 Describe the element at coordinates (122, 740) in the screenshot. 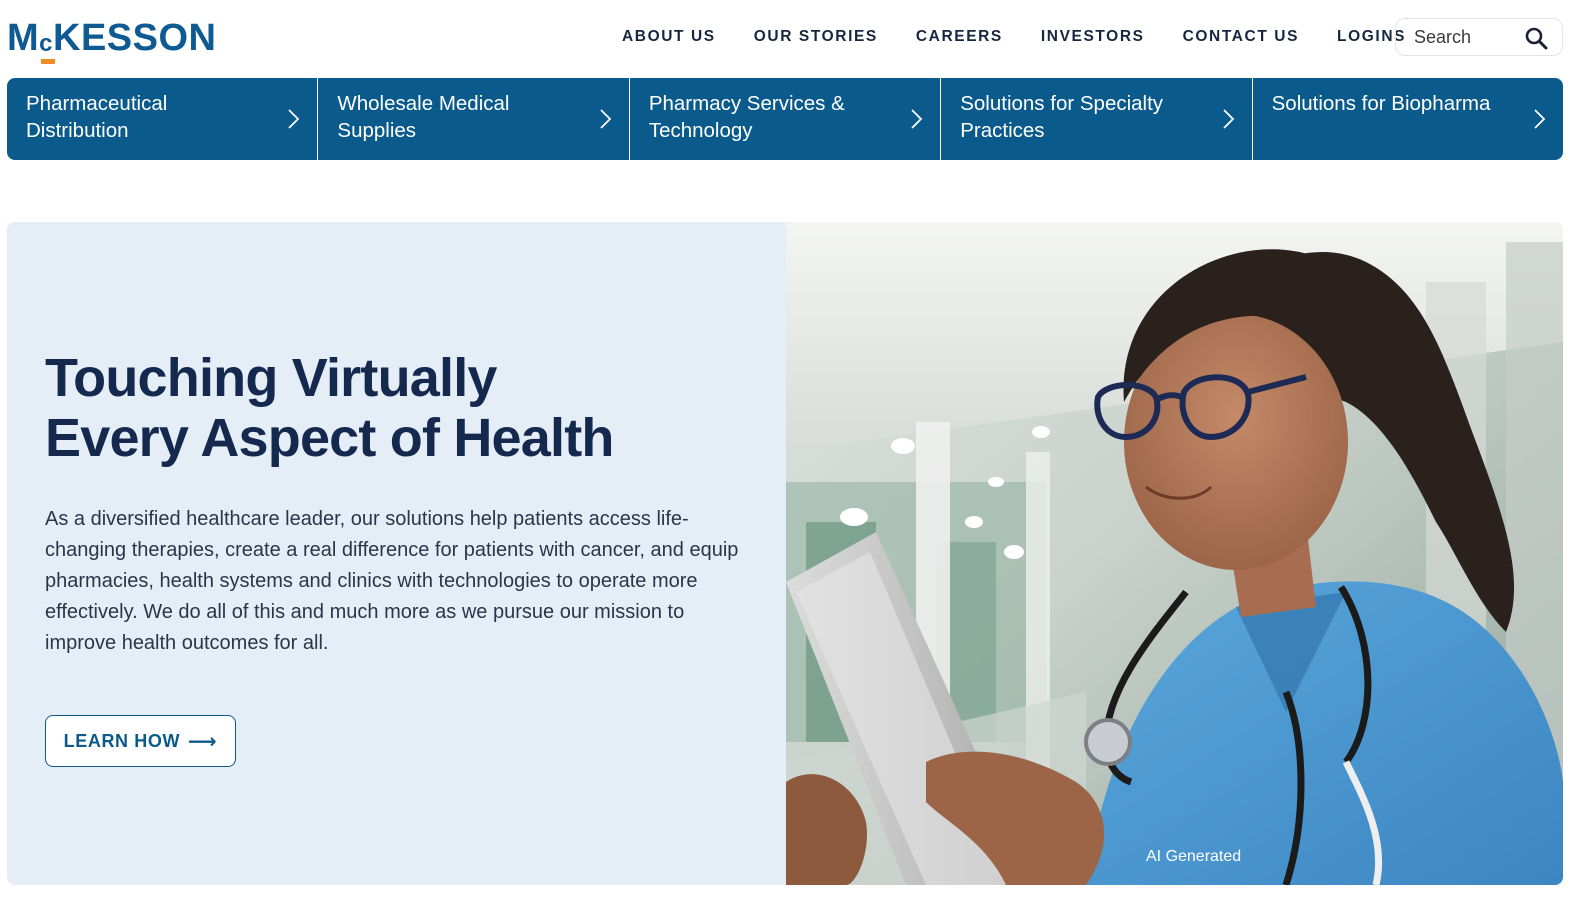

I see `learn-how-label: LEARN HOW` at that location.